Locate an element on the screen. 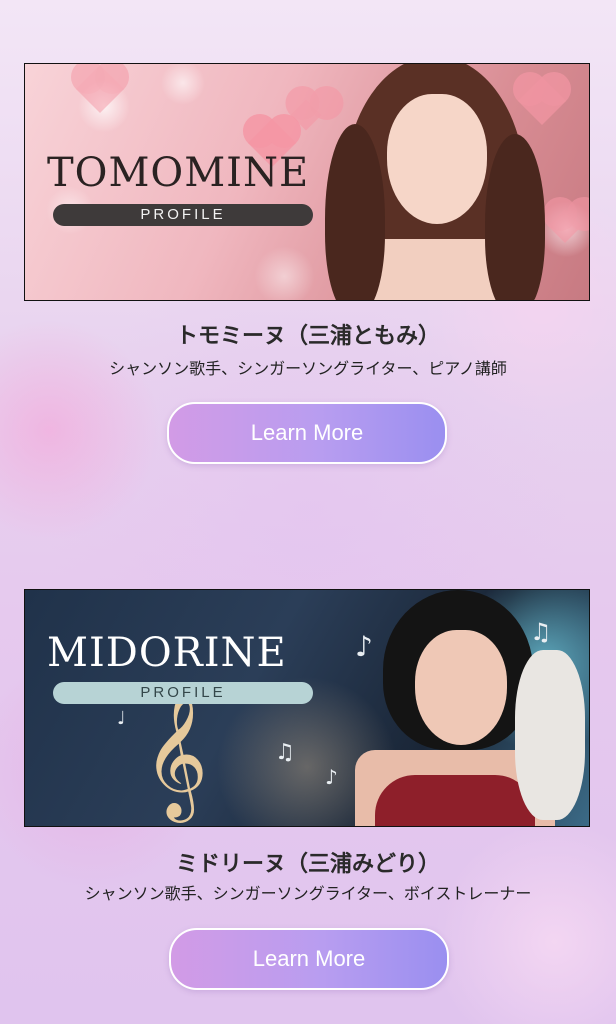 This screenshot has height=1024, width=616. tomomine-portrait is located at coordinates (457, 182).